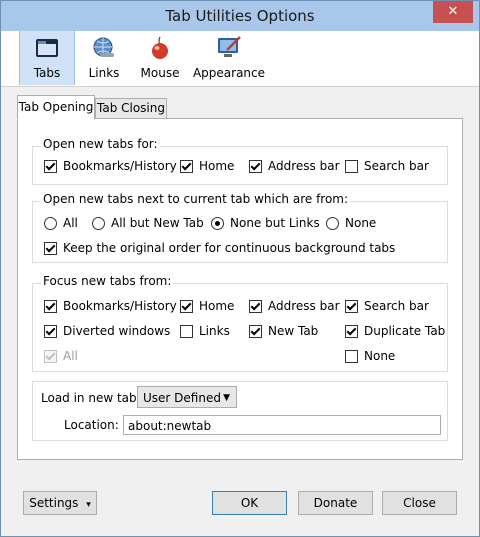 This screenshot has height=537, width=480. I want to click on checkbox-label: All, so click(70, 356).